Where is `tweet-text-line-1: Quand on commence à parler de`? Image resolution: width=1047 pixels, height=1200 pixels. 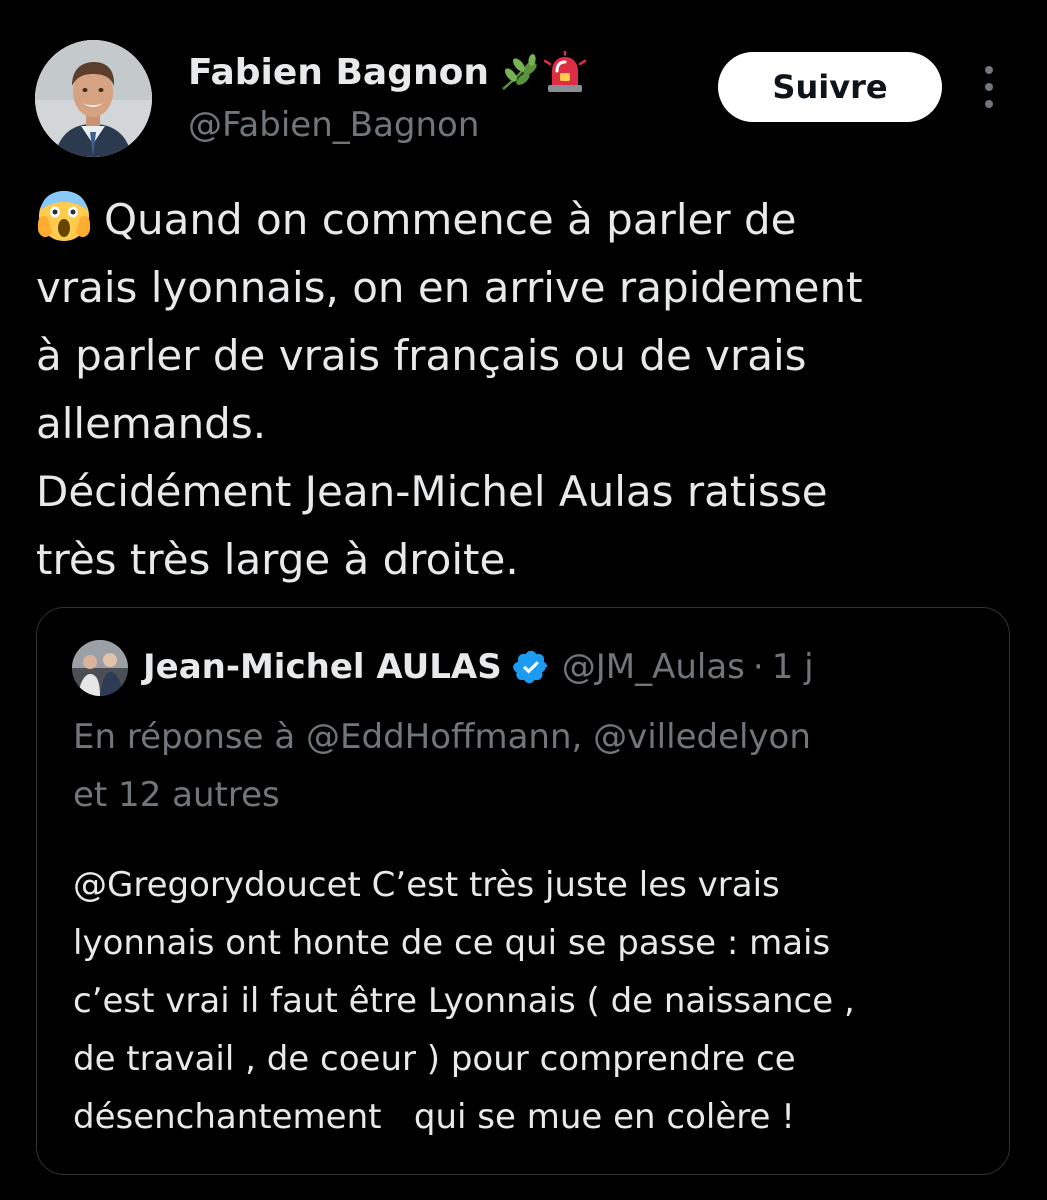
tweet-text-line-1: Quand on commence à parler de is located at coordinates (450, 219).